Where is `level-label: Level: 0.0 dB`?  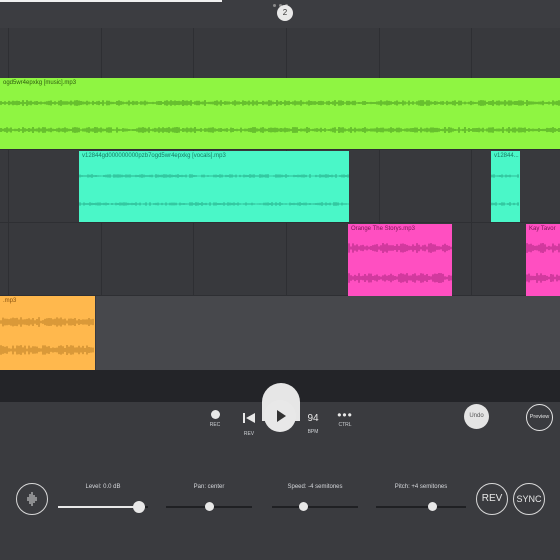 level-label: Level: 0.0 dB is located at coordinates (103, 487).